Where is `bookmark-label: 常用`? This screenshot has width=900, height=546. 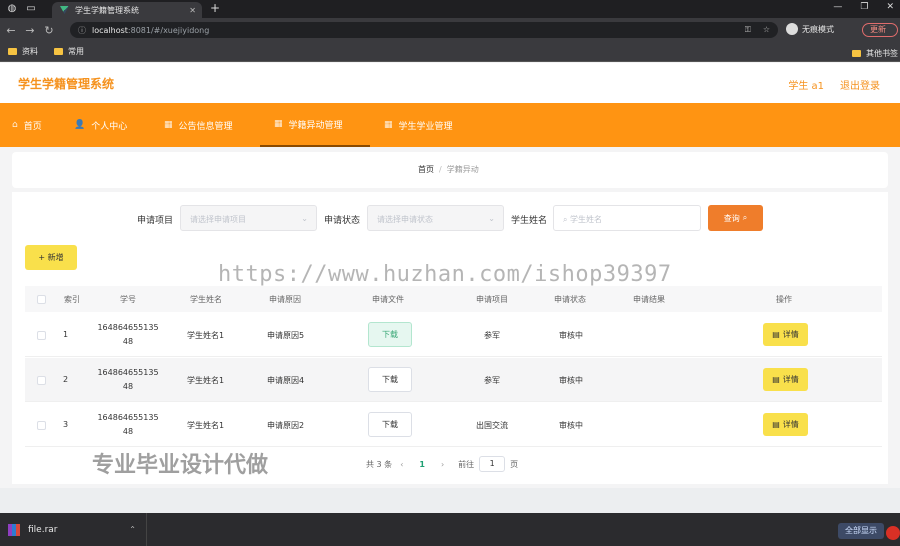 bookmark-label: 常用 is located at coordinates (76, 51).